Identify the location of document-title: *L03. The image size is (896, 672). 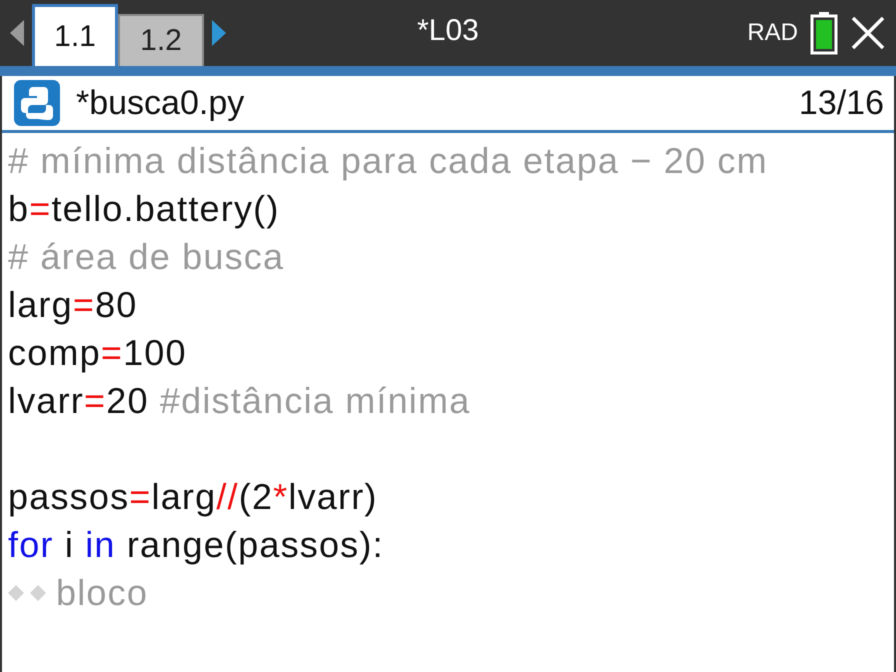
(448, 30).